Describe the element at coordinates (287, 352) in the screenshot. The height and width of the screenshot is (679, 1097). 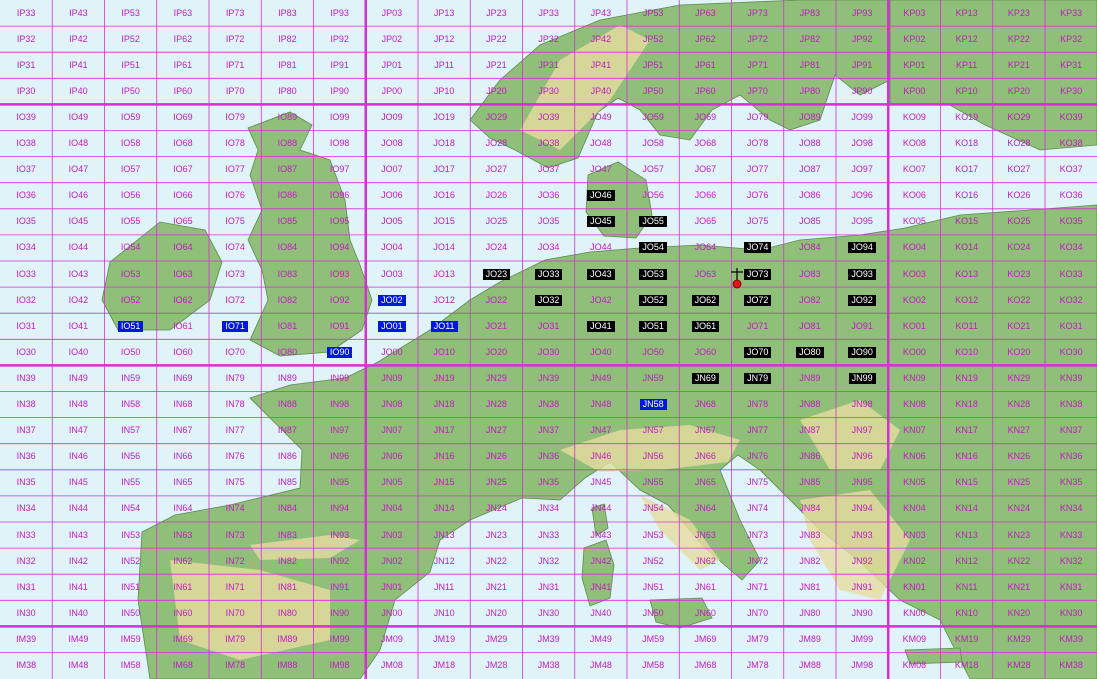
I see `grid-square: IO80` at that location.